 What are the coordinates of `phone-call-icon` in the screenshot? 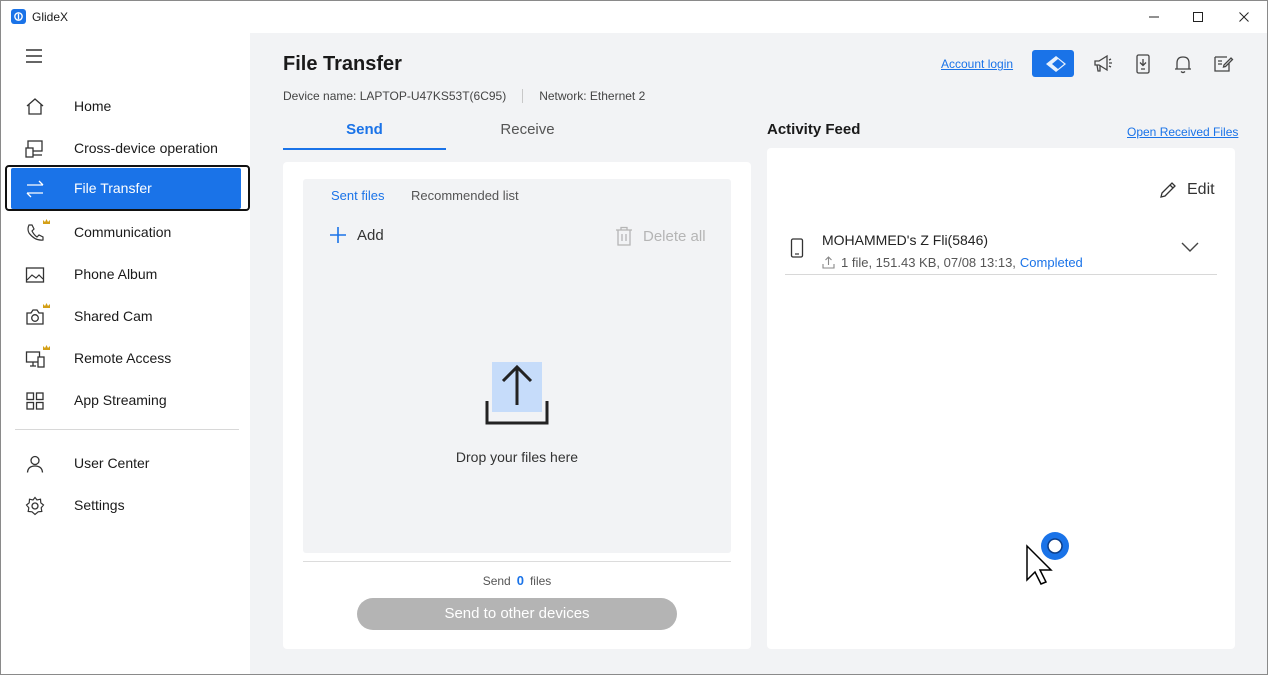 It's located at (35, 232).